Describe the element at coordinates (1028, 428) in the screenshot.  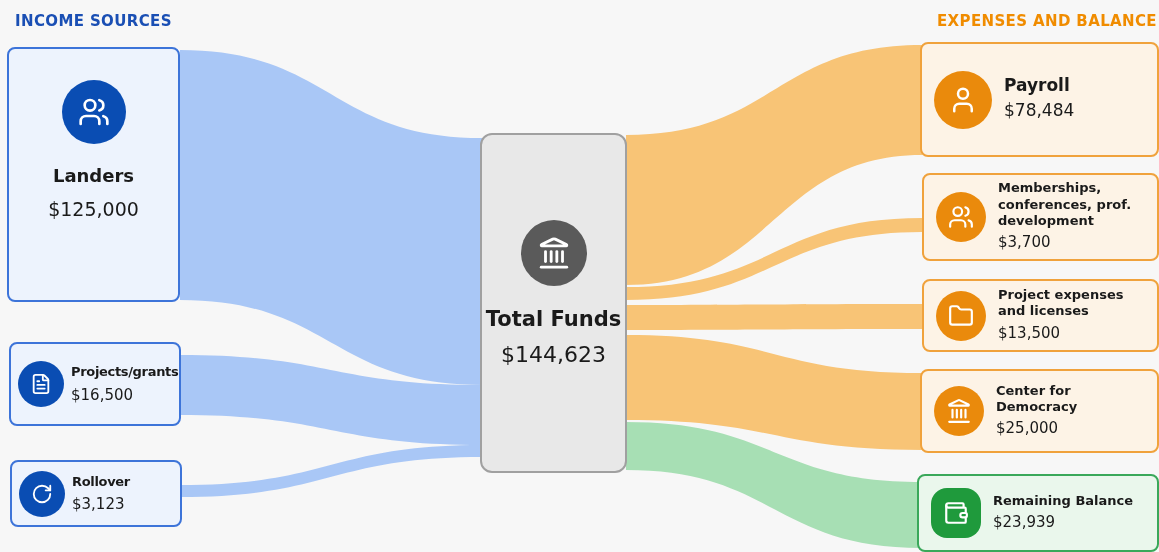
I see `expense-amount: $25,000` at that location.